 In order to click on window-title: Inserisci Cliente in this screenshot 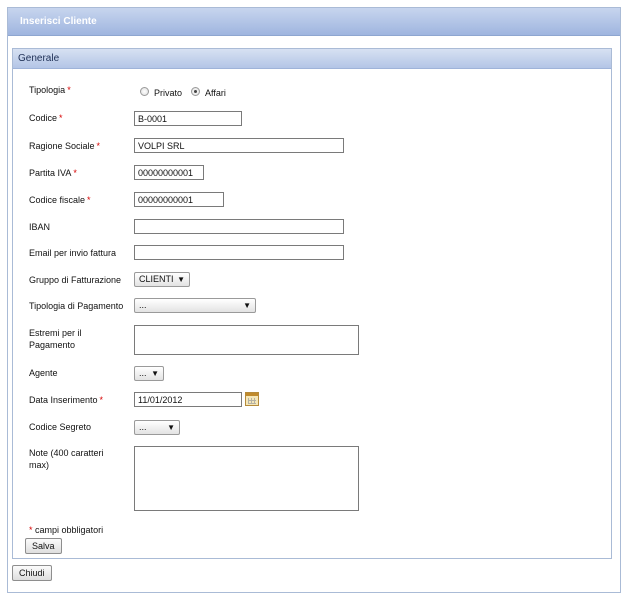, I will do `click(58, 21)`.